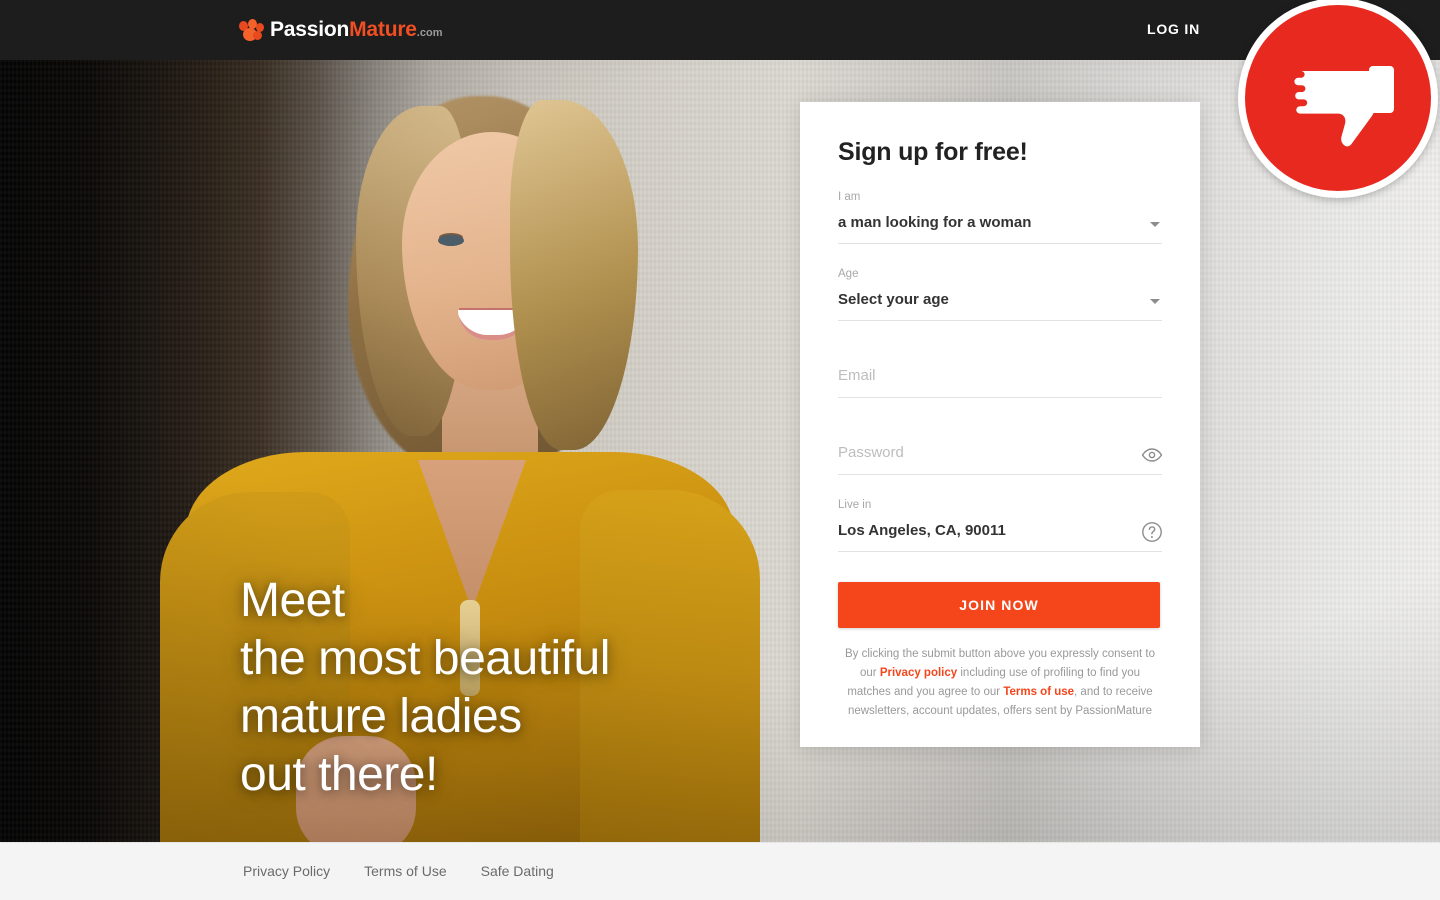  Describe the element at coordinates (425, 658) in the screenshot. I see `hero-headline-line-2: the most beautiful` at that location.